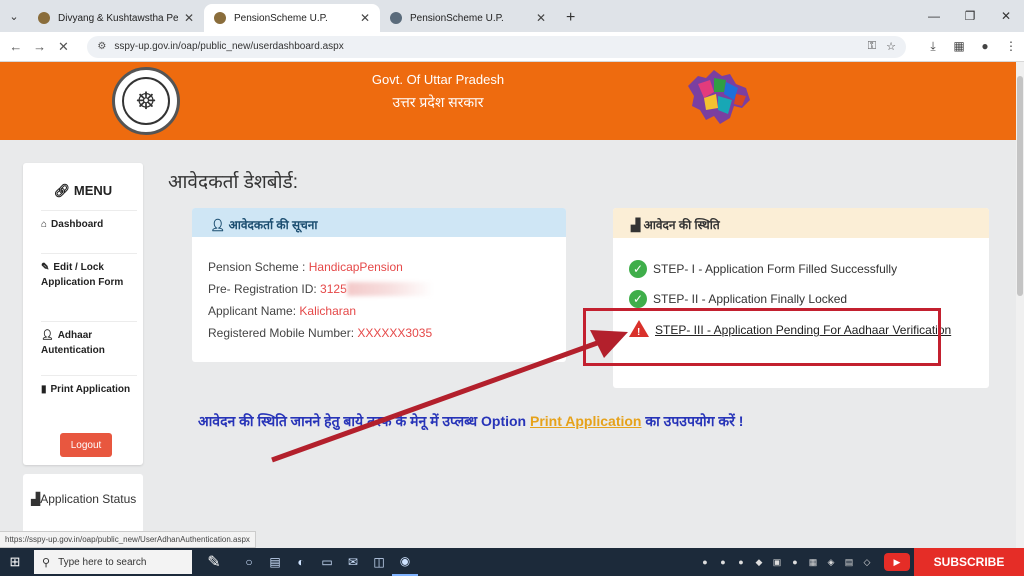  What do you see at coordinates (16, 46) in the screenshot?
I see `back-arrow-icon: ←` at bounding box center [16, 46].